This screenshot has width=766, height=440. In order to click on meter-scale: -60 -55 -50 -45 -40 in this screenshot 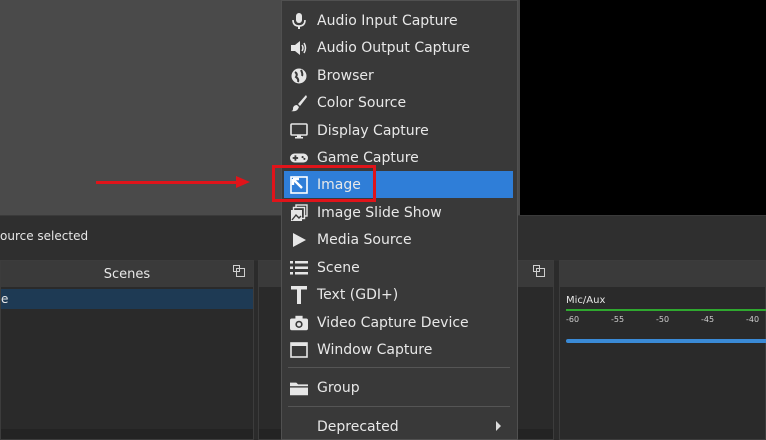, I will do `click(666, 321)`.